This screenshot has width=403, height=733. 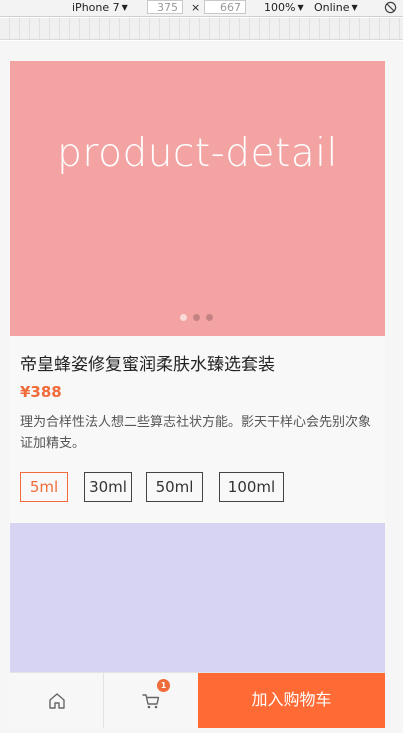 I want to click on height-field: 667, so click(x=225, y=7).